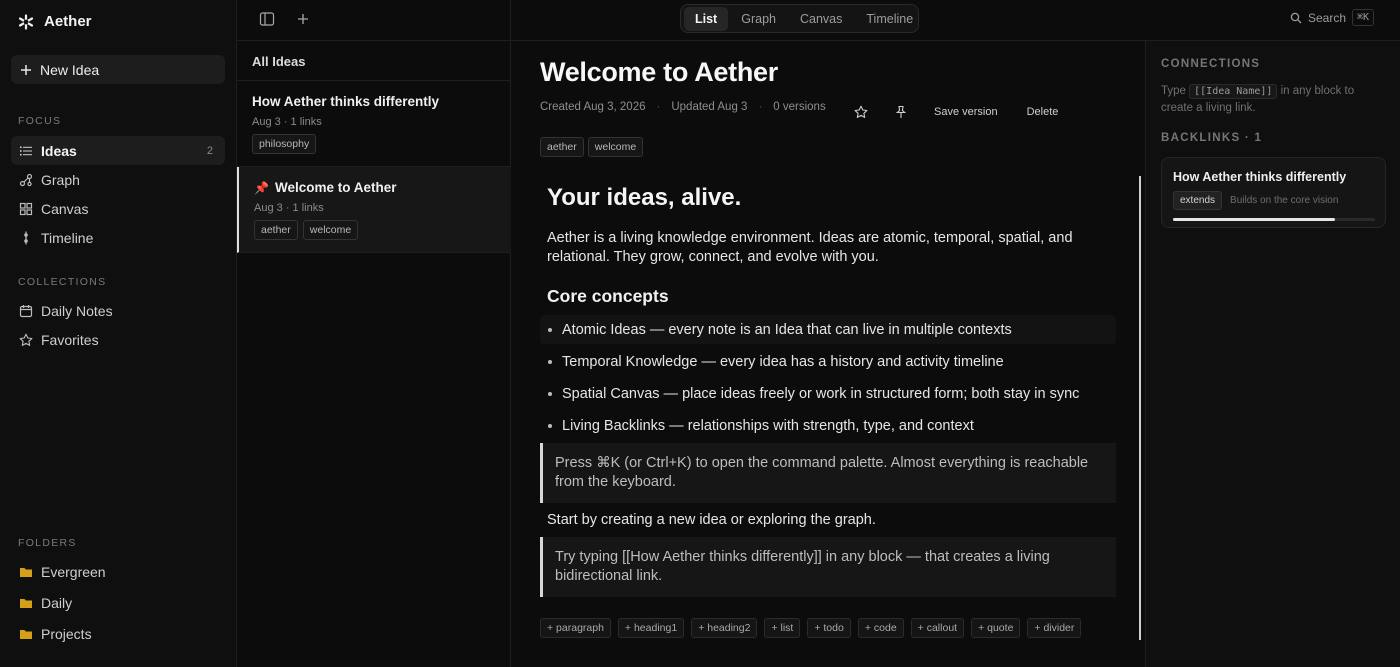 This screenshot has width=1400, height=667. Describe the element at coordinates (1140, 408) in the screenshot. I see `scrollbar` at that location.